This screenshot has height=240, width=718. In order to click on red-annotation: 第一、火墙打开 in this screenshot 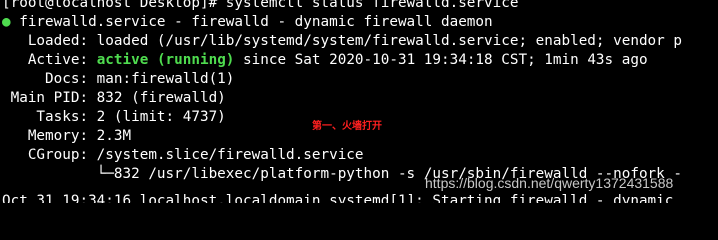, I will do `click(347, 126)`.